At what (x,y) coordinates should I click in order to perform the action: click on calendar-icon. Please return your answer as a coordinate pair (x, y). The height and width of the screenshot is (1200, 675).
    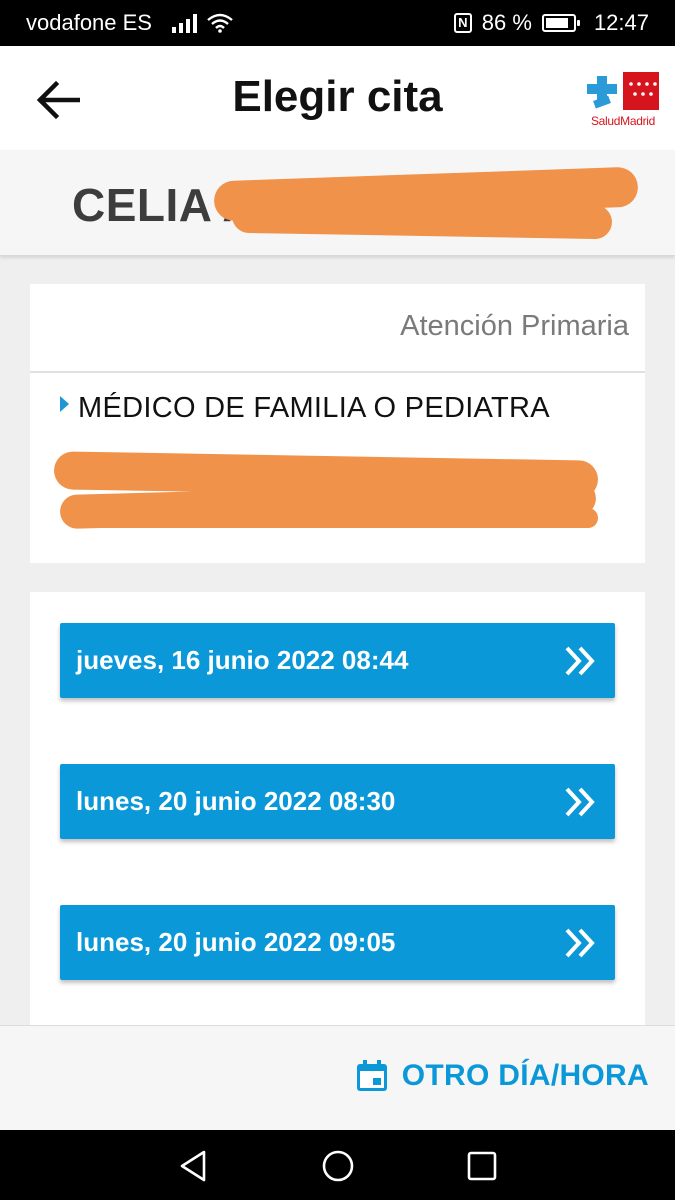
    Looking at the image, I should click on (371, 1075).